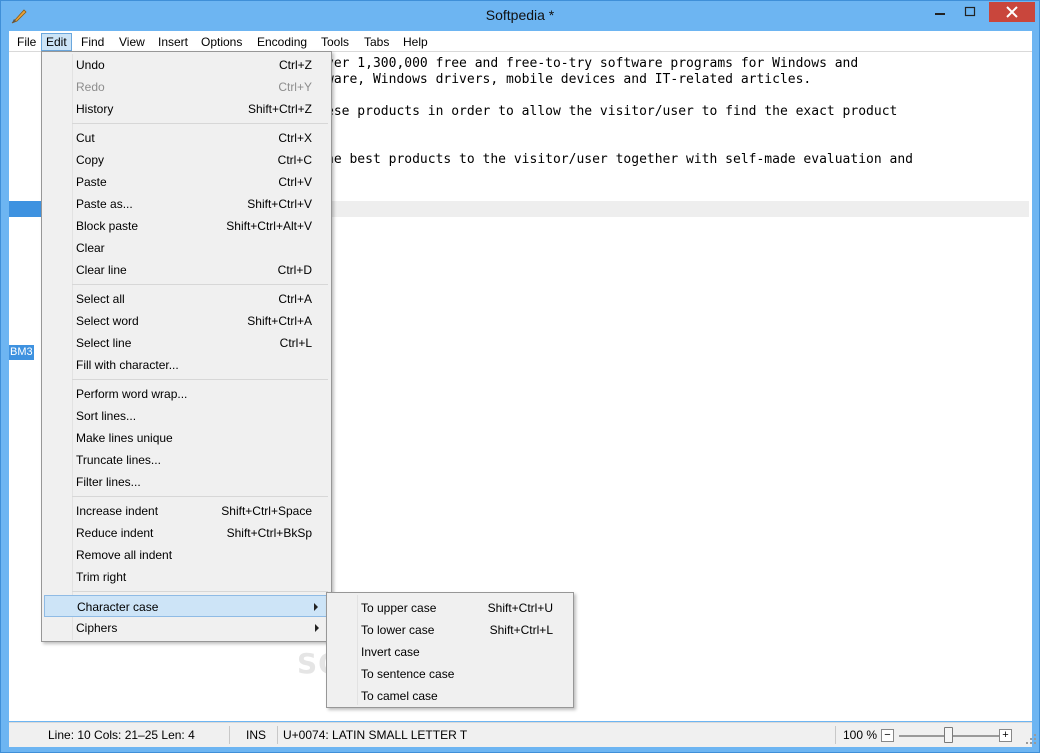 This screenshot has width=1040, height=753. What do you see at coordinates (186, 138) in the screenshot?
I see `menu-item-cut: Cut Ctrl+X` at bounding box center [186, 138].